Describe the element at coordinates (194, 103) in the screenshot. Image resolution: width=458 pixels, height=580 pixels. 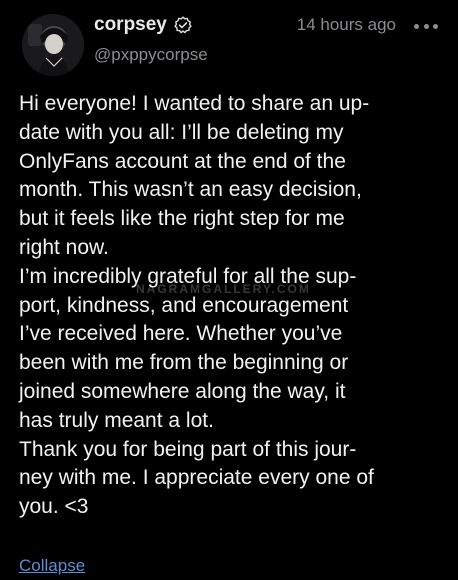
I see `post-body-line: Hi everyone! I wanted to share an up-` at that location.